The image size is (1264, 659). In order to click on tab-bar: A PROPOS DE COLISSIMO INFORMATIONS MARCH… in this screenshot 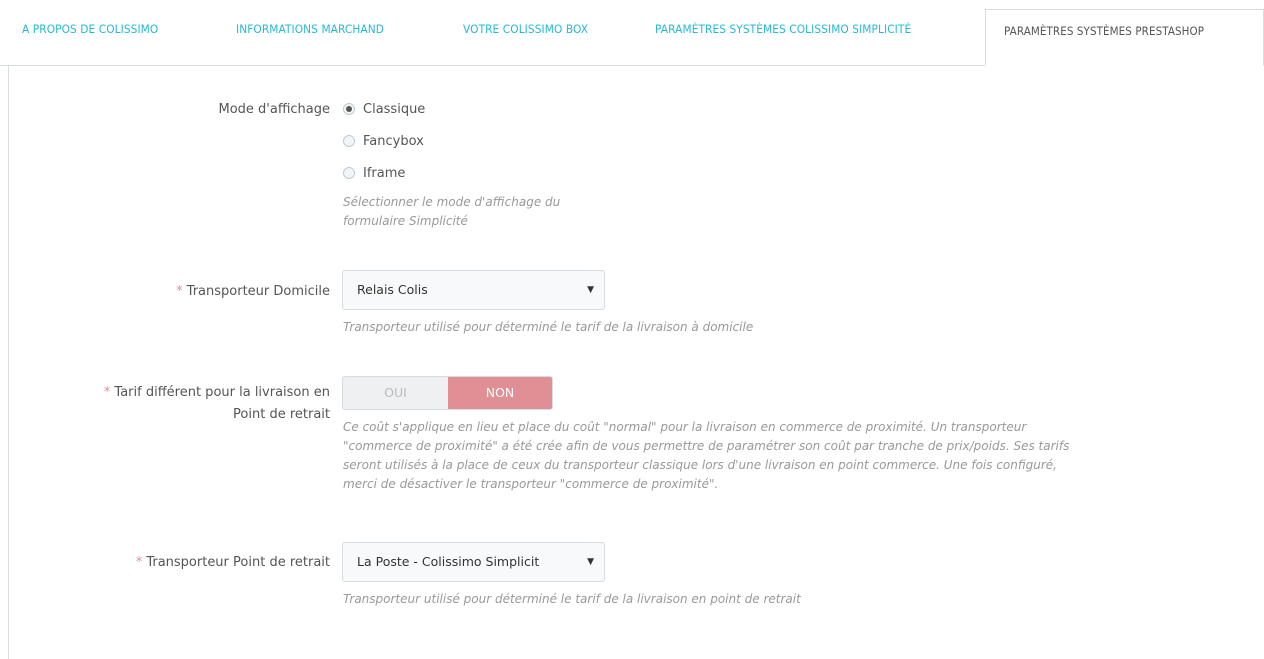, I will do `click(632, 33)`.